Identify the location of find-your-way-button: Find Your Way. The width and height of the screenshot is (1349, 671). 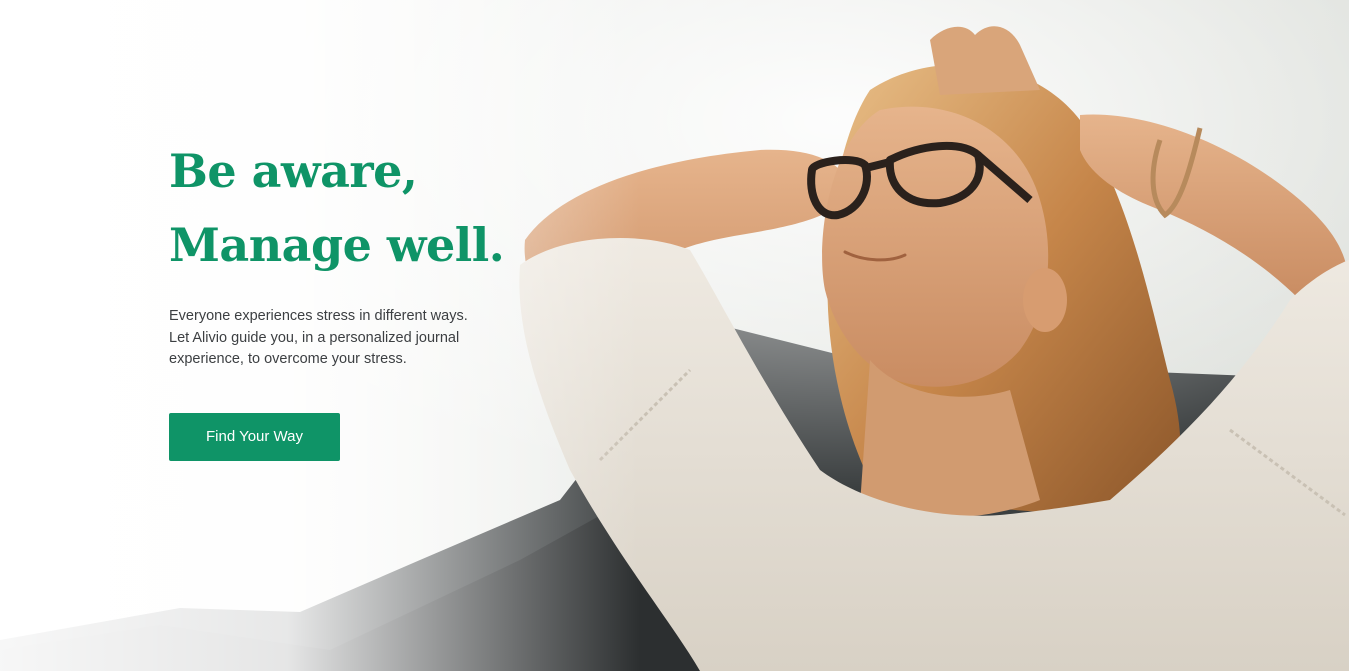
(254, 436).